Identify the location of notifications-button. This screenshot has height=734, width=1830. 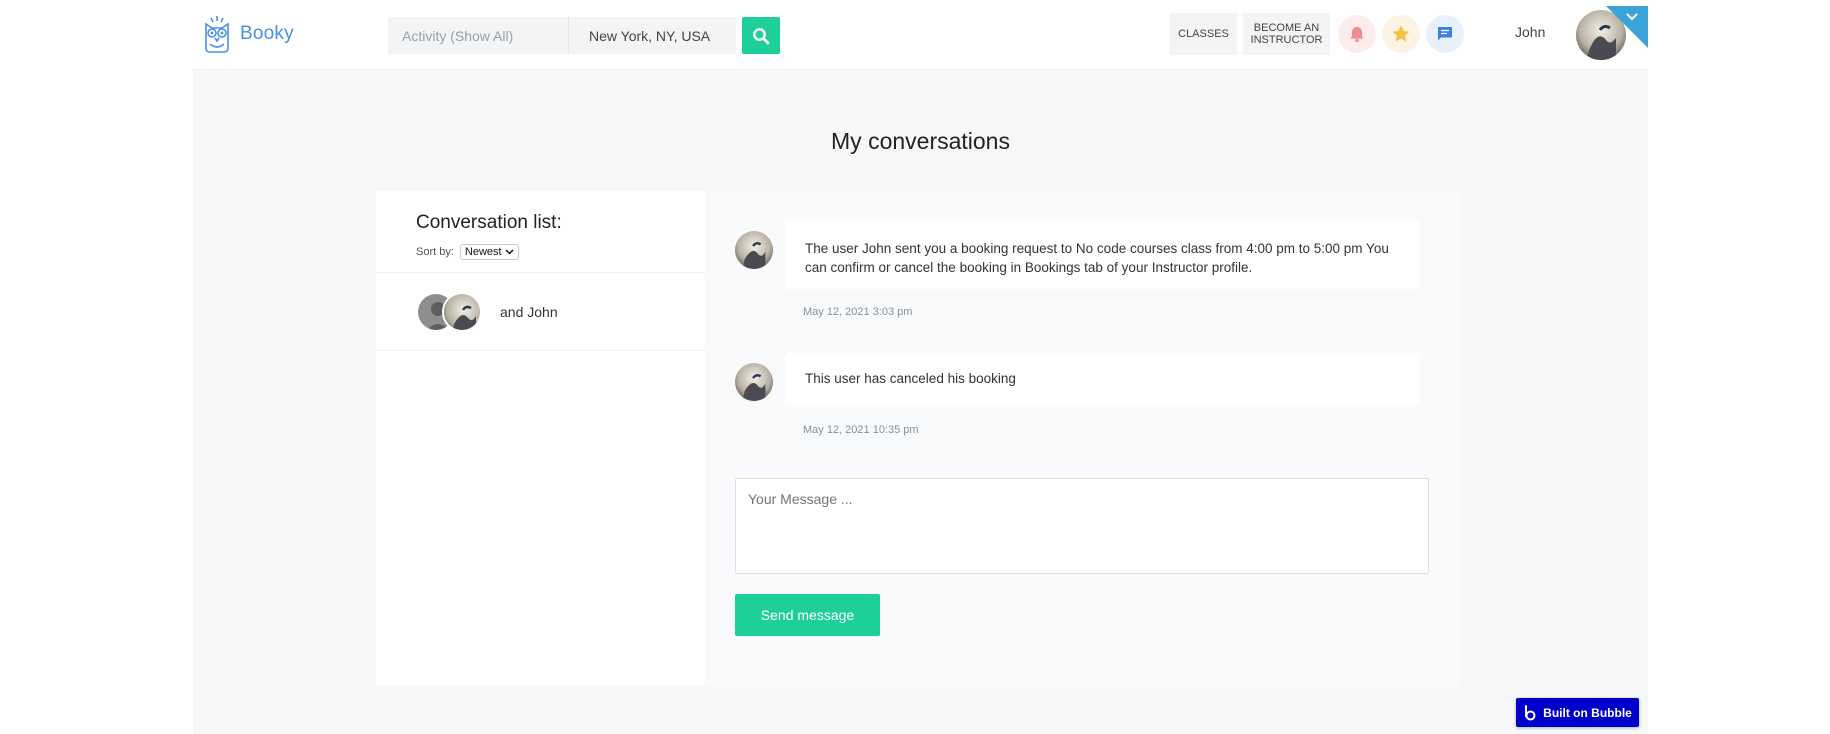
(1357, 34).